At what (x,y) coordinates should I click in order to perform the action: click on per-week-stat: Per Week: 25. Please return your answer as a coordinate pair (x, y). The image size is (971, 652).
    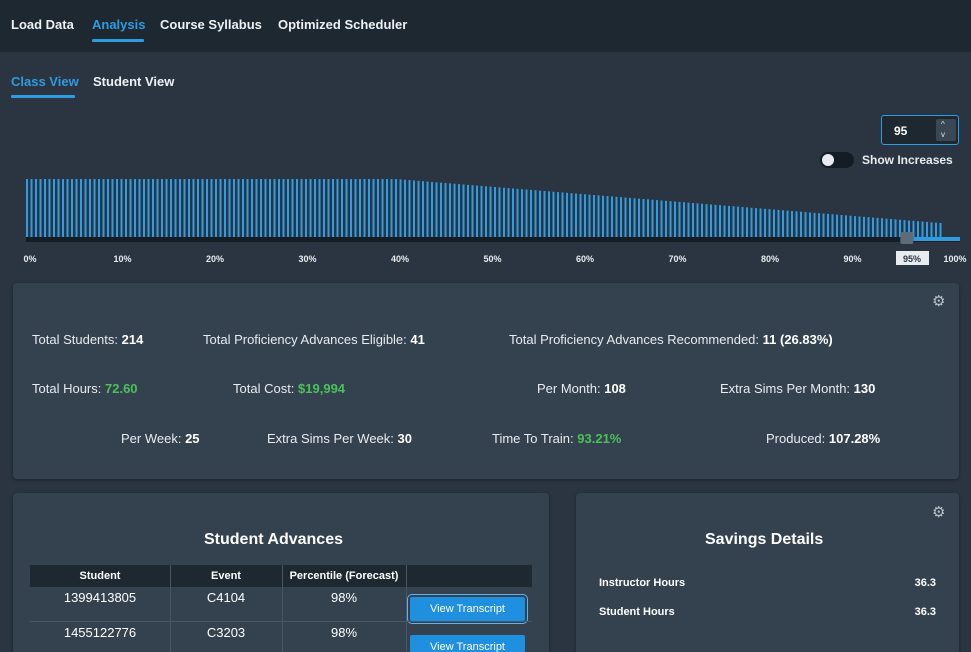
    Looking at the image, I should click on (160, 438).